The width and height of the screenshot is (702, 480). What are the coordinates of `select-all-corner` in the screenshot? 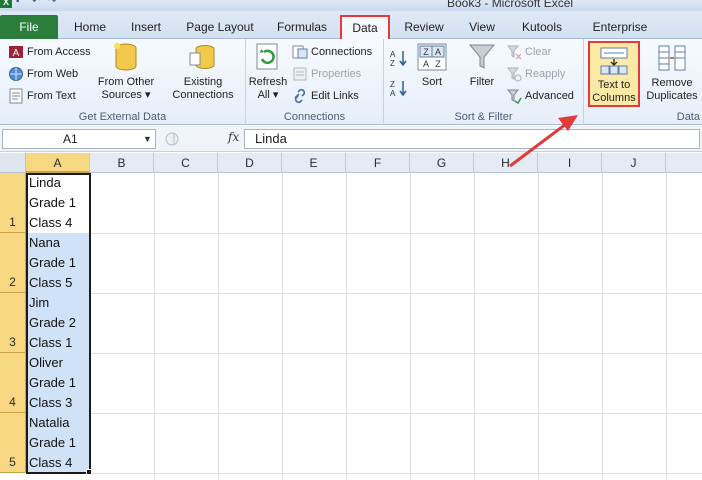 It's located at (13, 163).